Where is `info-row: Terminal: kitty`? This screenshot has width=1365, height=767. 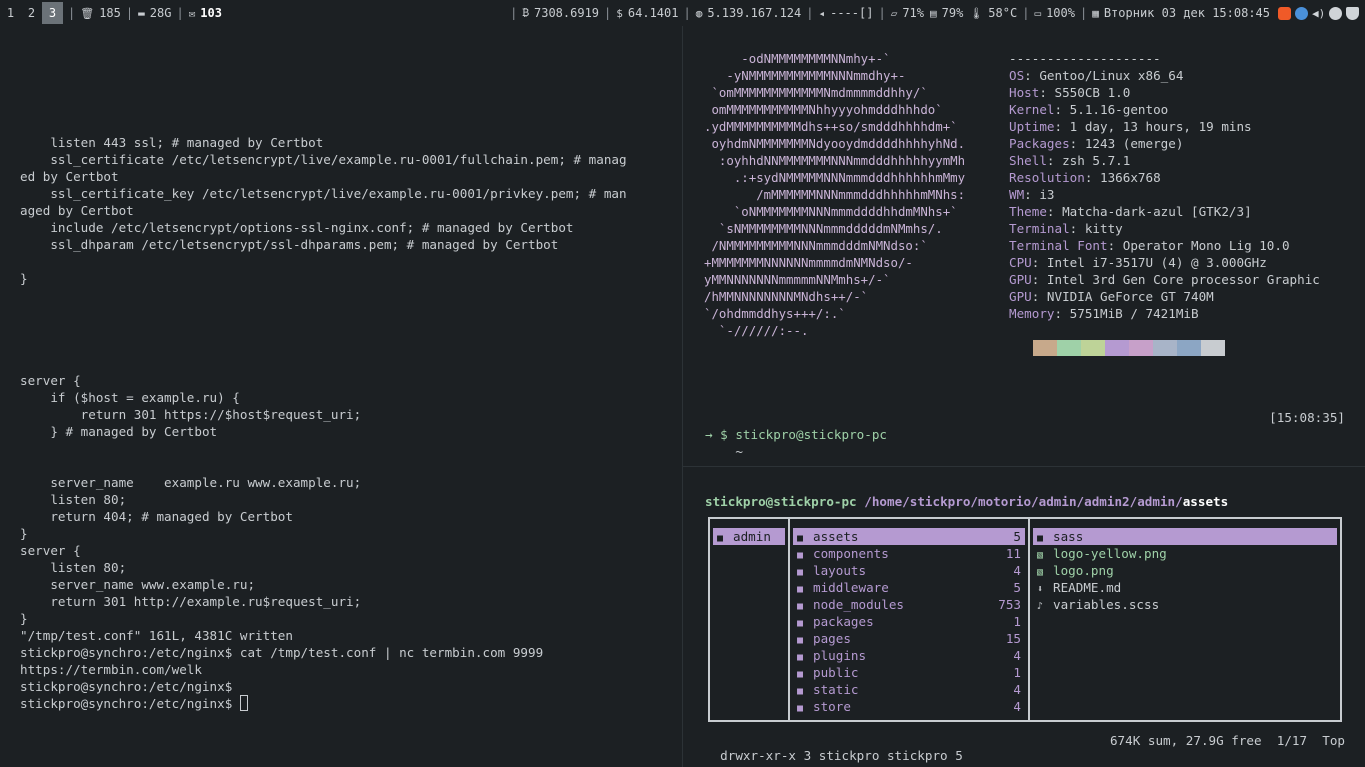 info-row: Terminal: kitty is located at coordinates (1164, 228).